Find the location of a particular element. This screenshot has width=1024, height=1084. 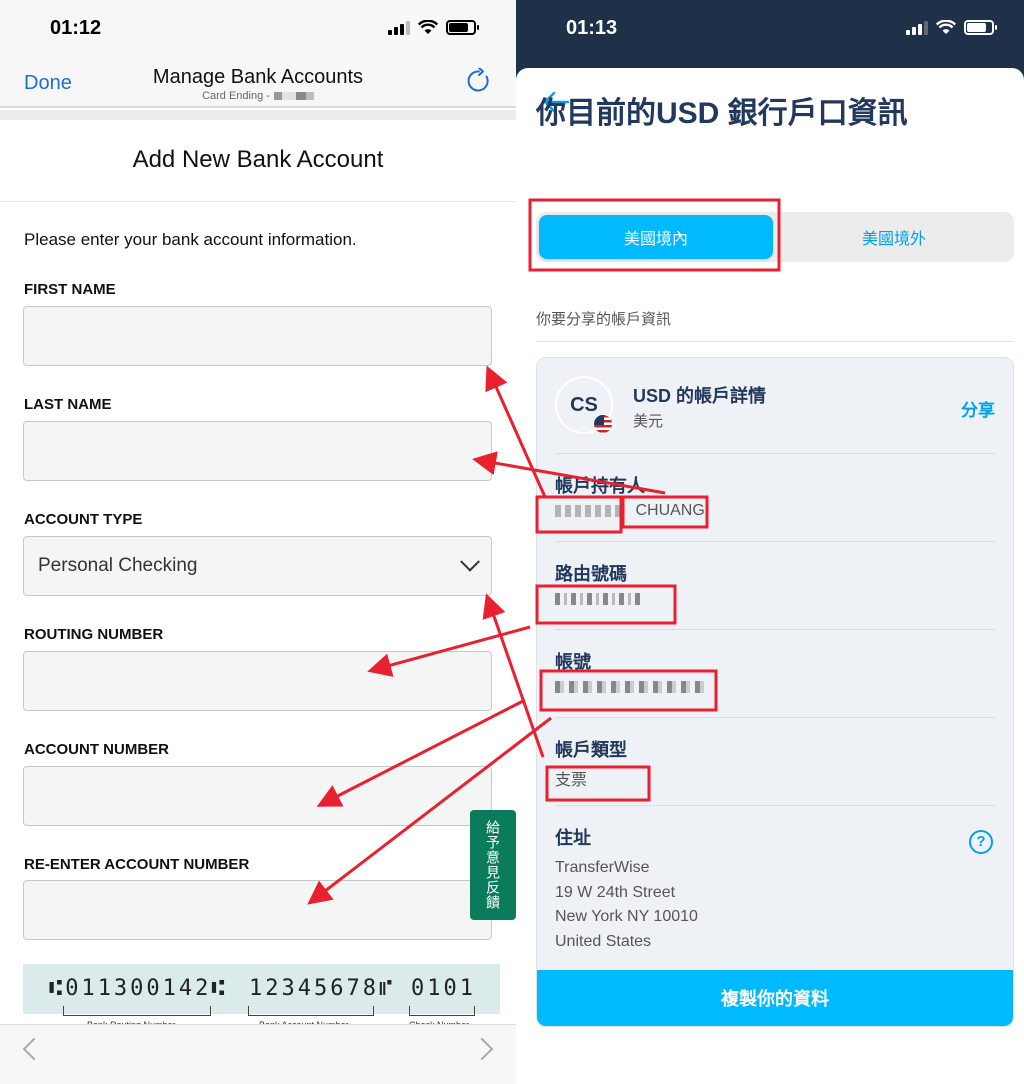

routing-number-label: 路由號碼 is located at coordinates (591, 574).